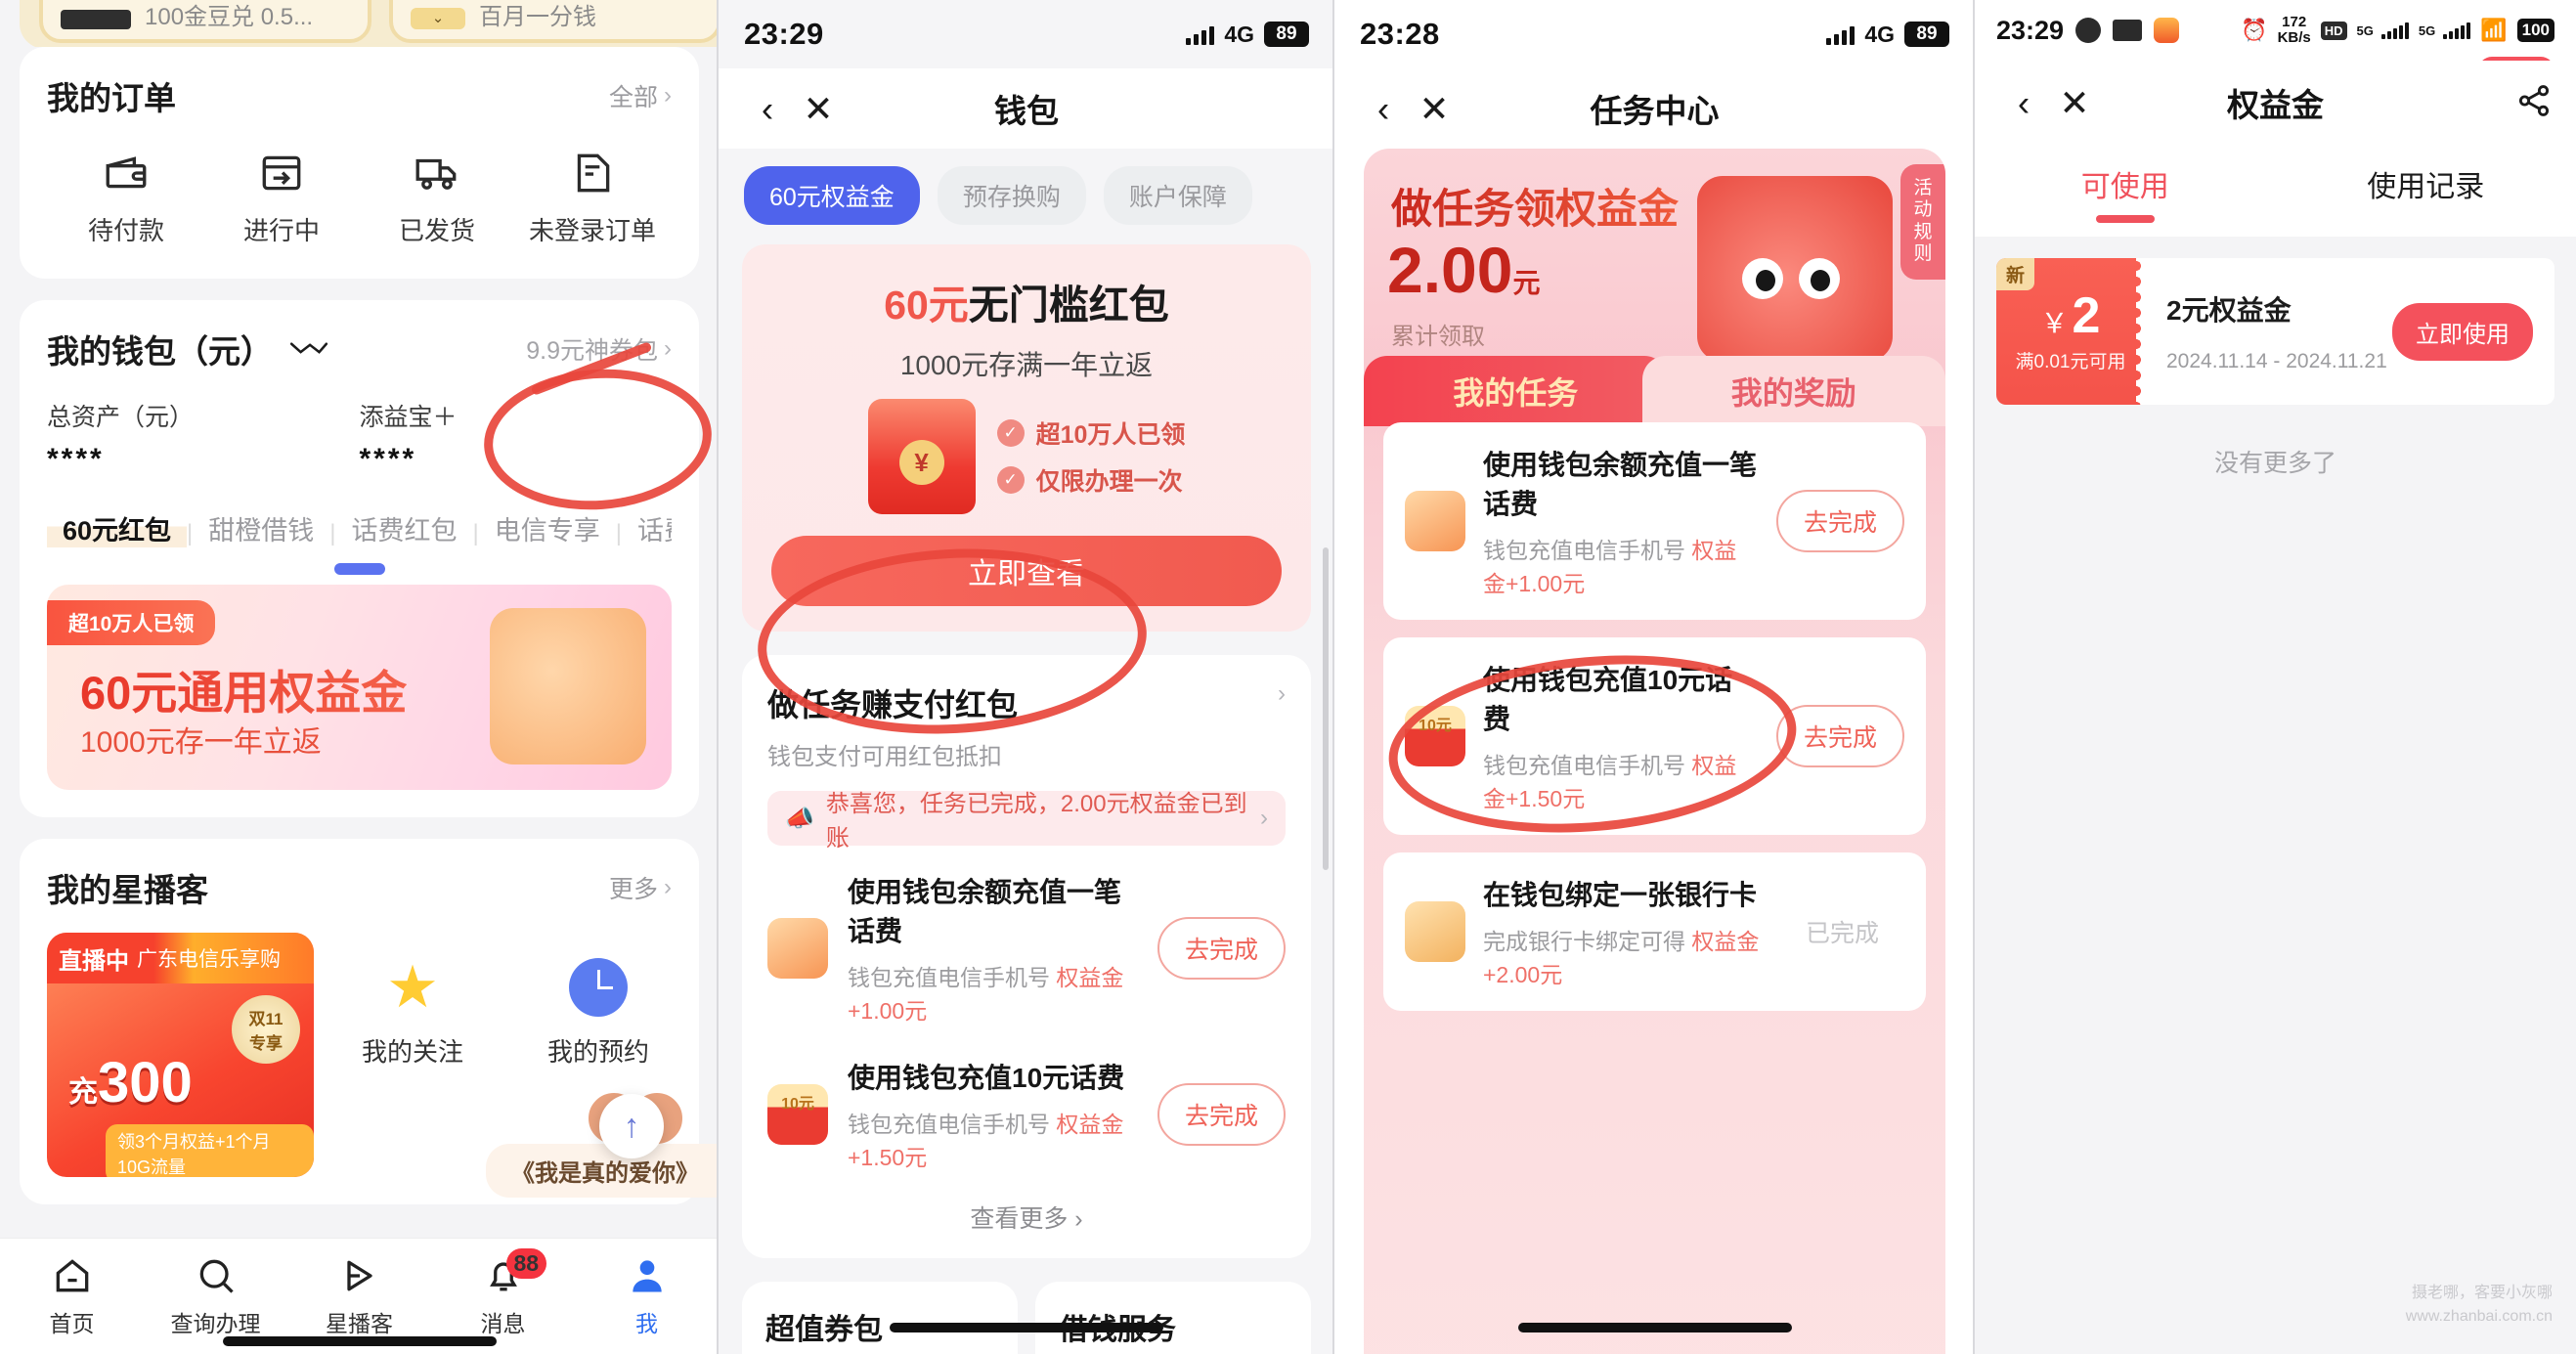 Image resolution: width=2576 pixels, height=1354 pixels. I want to click on view-now-button: 立即查看, so click(1026, 571).